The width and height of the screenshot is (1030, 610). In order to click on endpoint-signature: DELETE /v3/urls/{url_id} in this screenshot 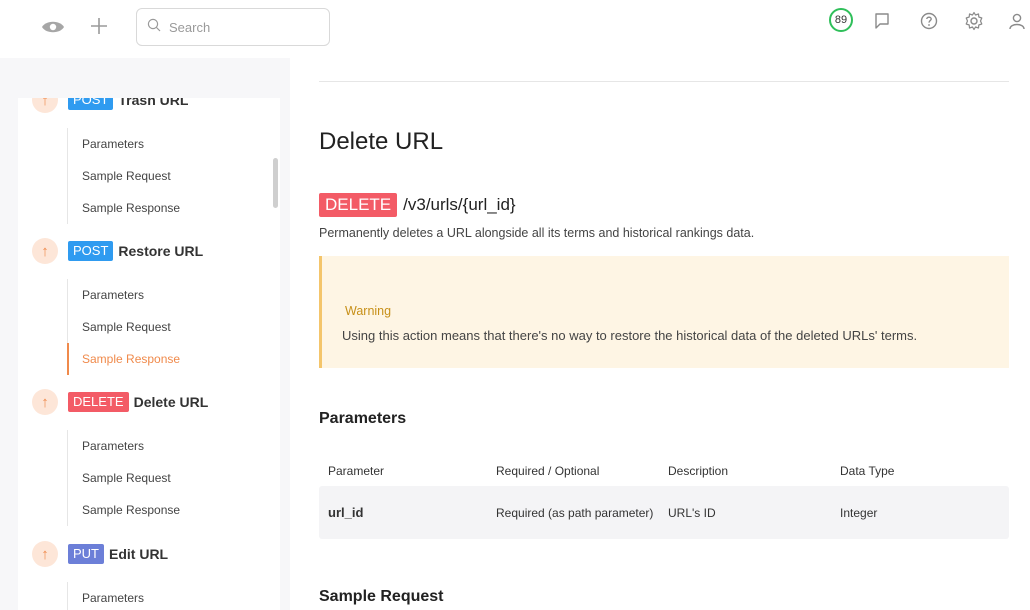, I will do `click(417, 205)`.